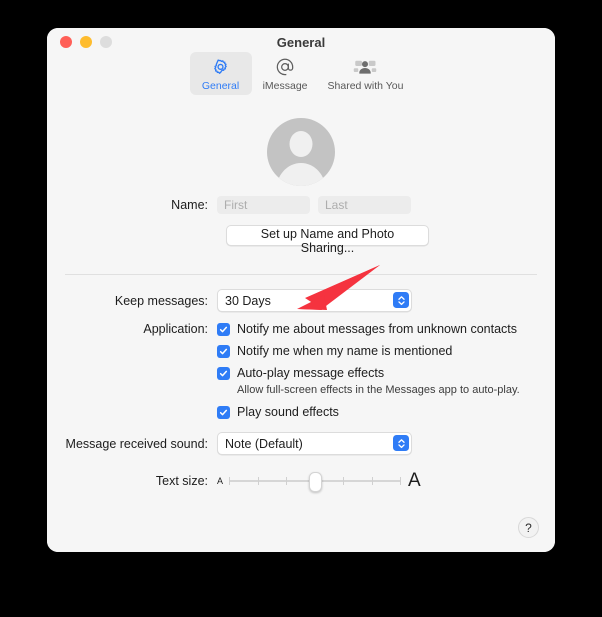  I want to click on tab-shared-with-you: Shared with You, so click(366, 73).